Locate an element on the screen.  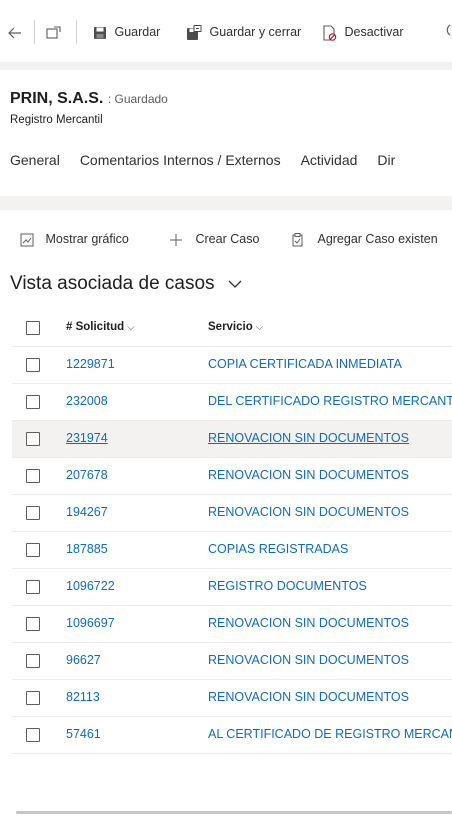
save-status: : Guardado is located at coordinates (137, 99).